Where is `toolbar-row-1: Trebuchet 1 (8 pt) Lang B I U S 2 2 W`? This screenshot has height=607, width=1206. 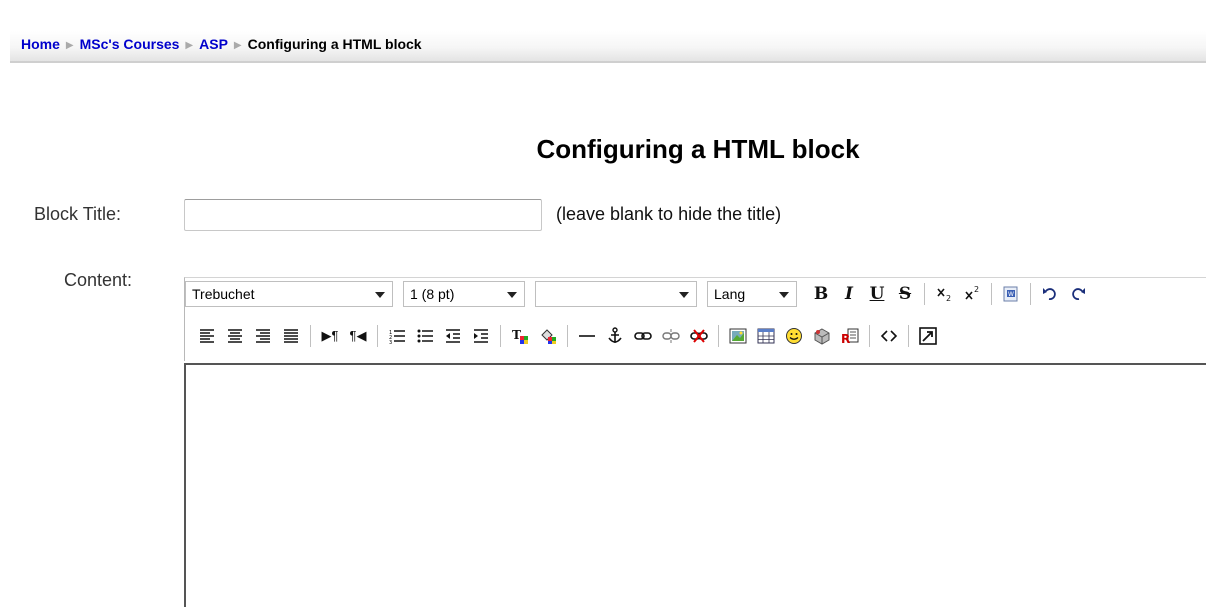 toolbar-row-1: Trebuchet 1 (8 pt) Lang B I U S 2 2 W is located at coordinates (638, 294).